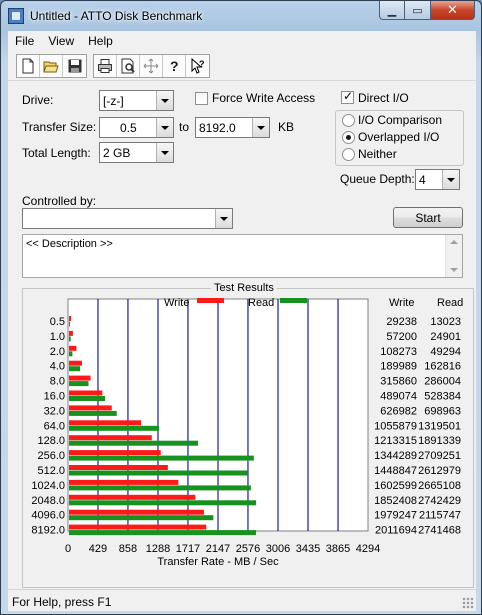 The width and height of the screenshot is (482, 615). I want to click on minimize-button: ▁, so click(392, 10).